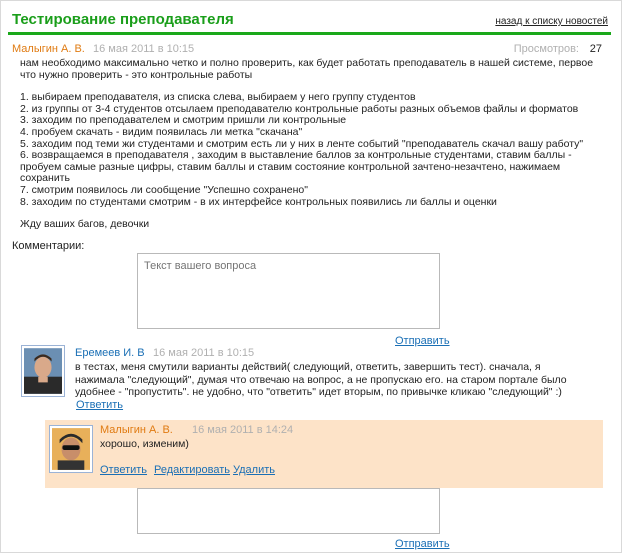 Image resolution: width=622 pixels, height=553 pixels. I want to click on comment-input, so click(288, 291).